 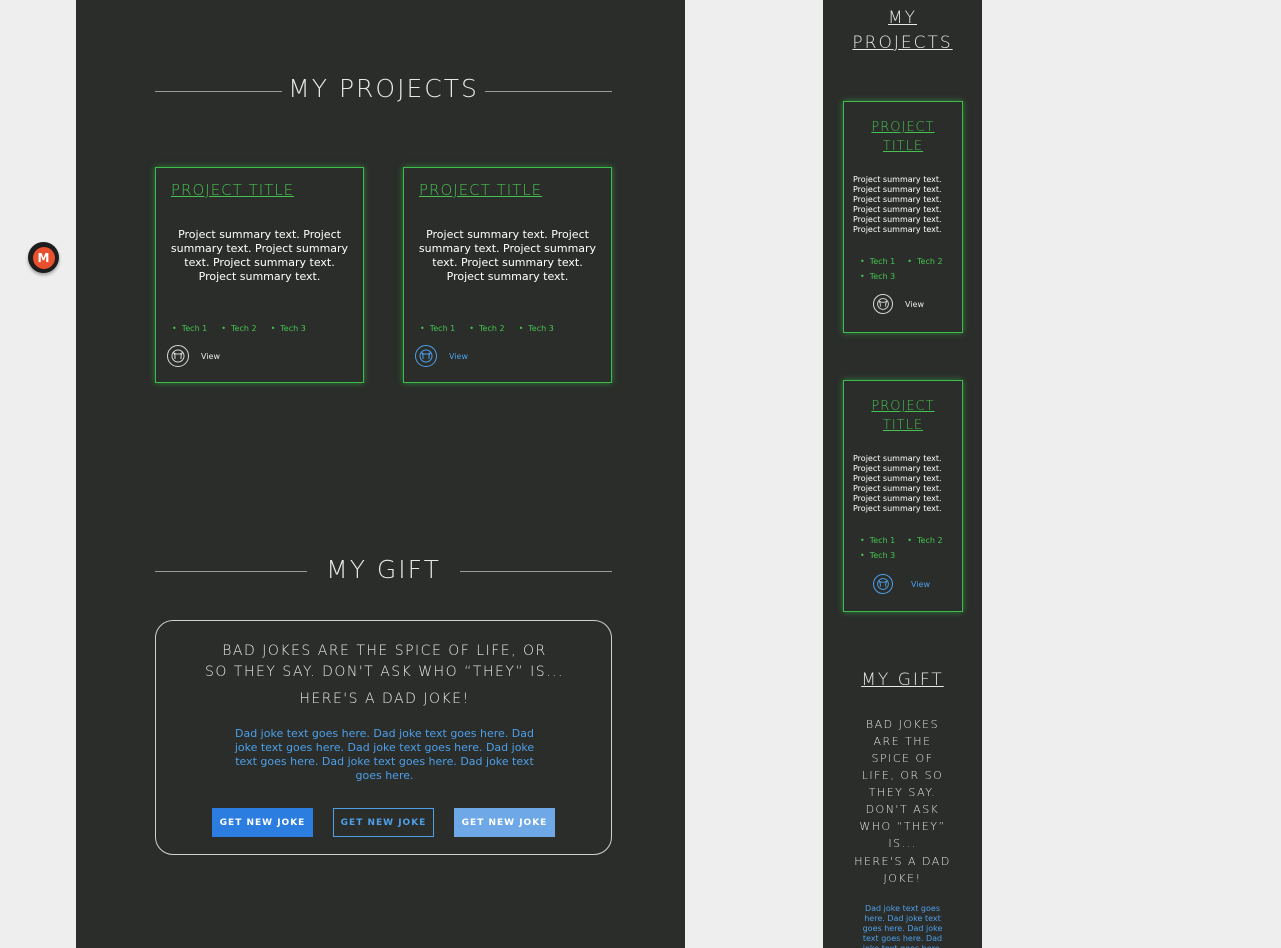 What do you see at coordinates (384, 651) in the screenshot?
I see `gift-intro-line1: BAD JOKES ARE THE SPICE OF LIFE, OR` at bounding box center [384, 651].